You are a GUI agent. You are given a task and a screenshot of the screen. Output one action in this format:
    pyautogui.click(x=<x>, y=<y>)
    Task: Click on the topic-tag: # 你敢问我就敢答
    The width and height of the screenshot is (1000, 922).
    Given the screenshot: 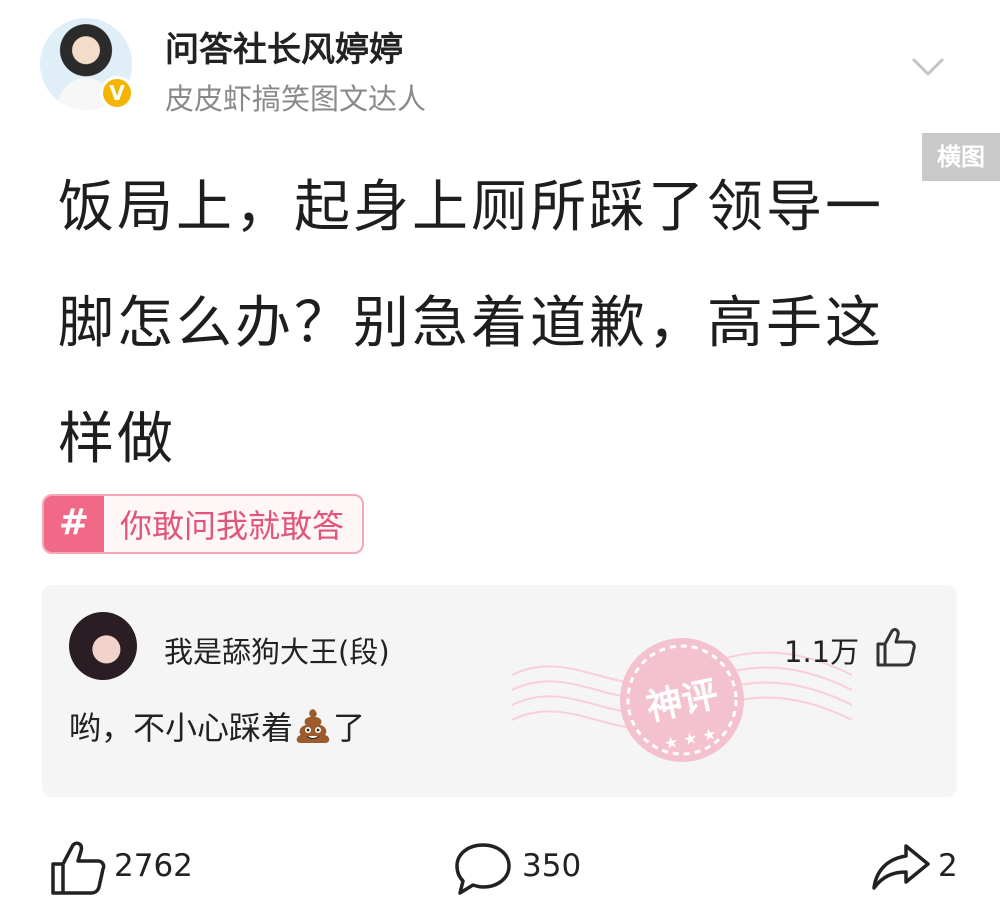 What is the action you would take?
    pyautogui.click(x=203, y=524)
    